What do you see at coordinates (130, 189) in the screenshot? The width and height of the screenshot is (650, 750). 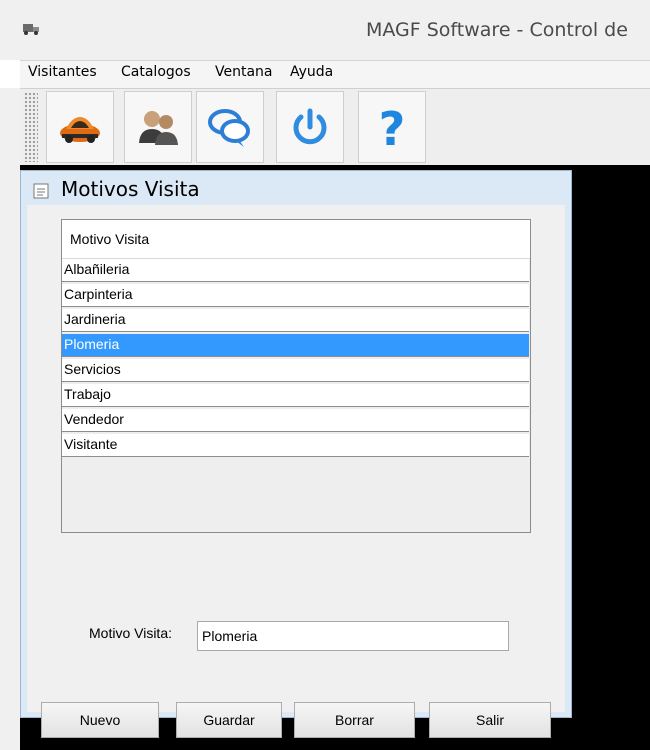 I see `frame-title: Motivos Visita` at bounding box center [130, 189].